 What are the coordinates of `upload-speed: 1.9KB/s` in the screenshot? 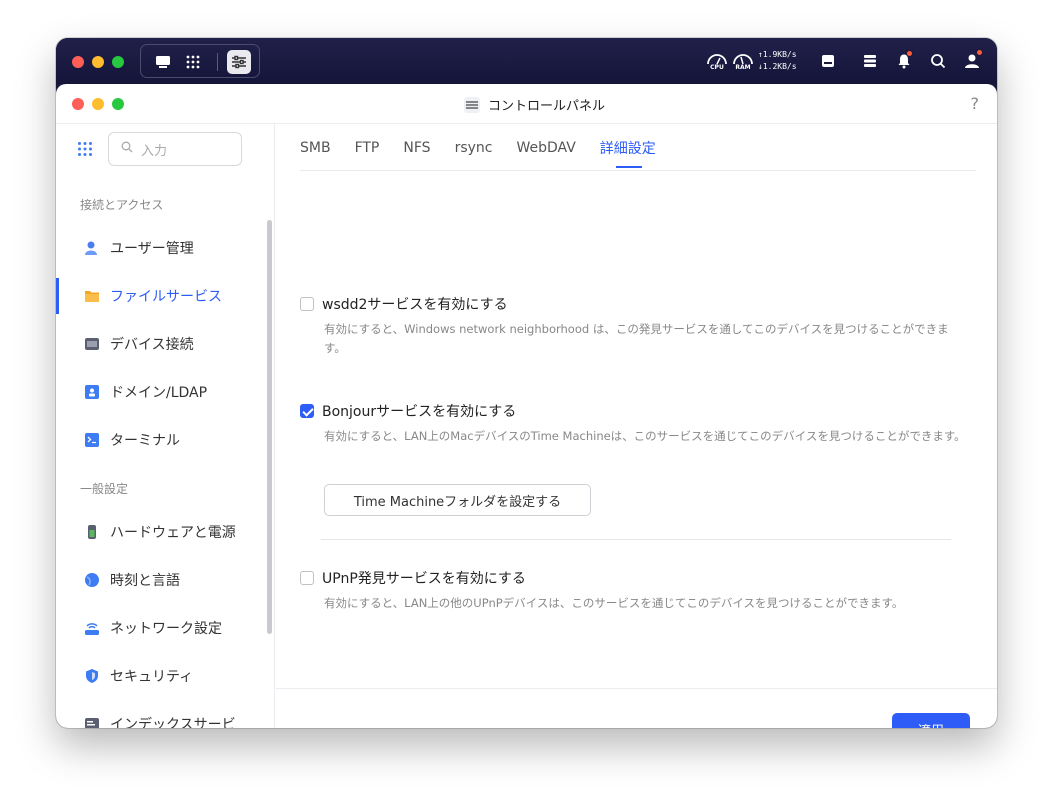 It's located at (779, 54).